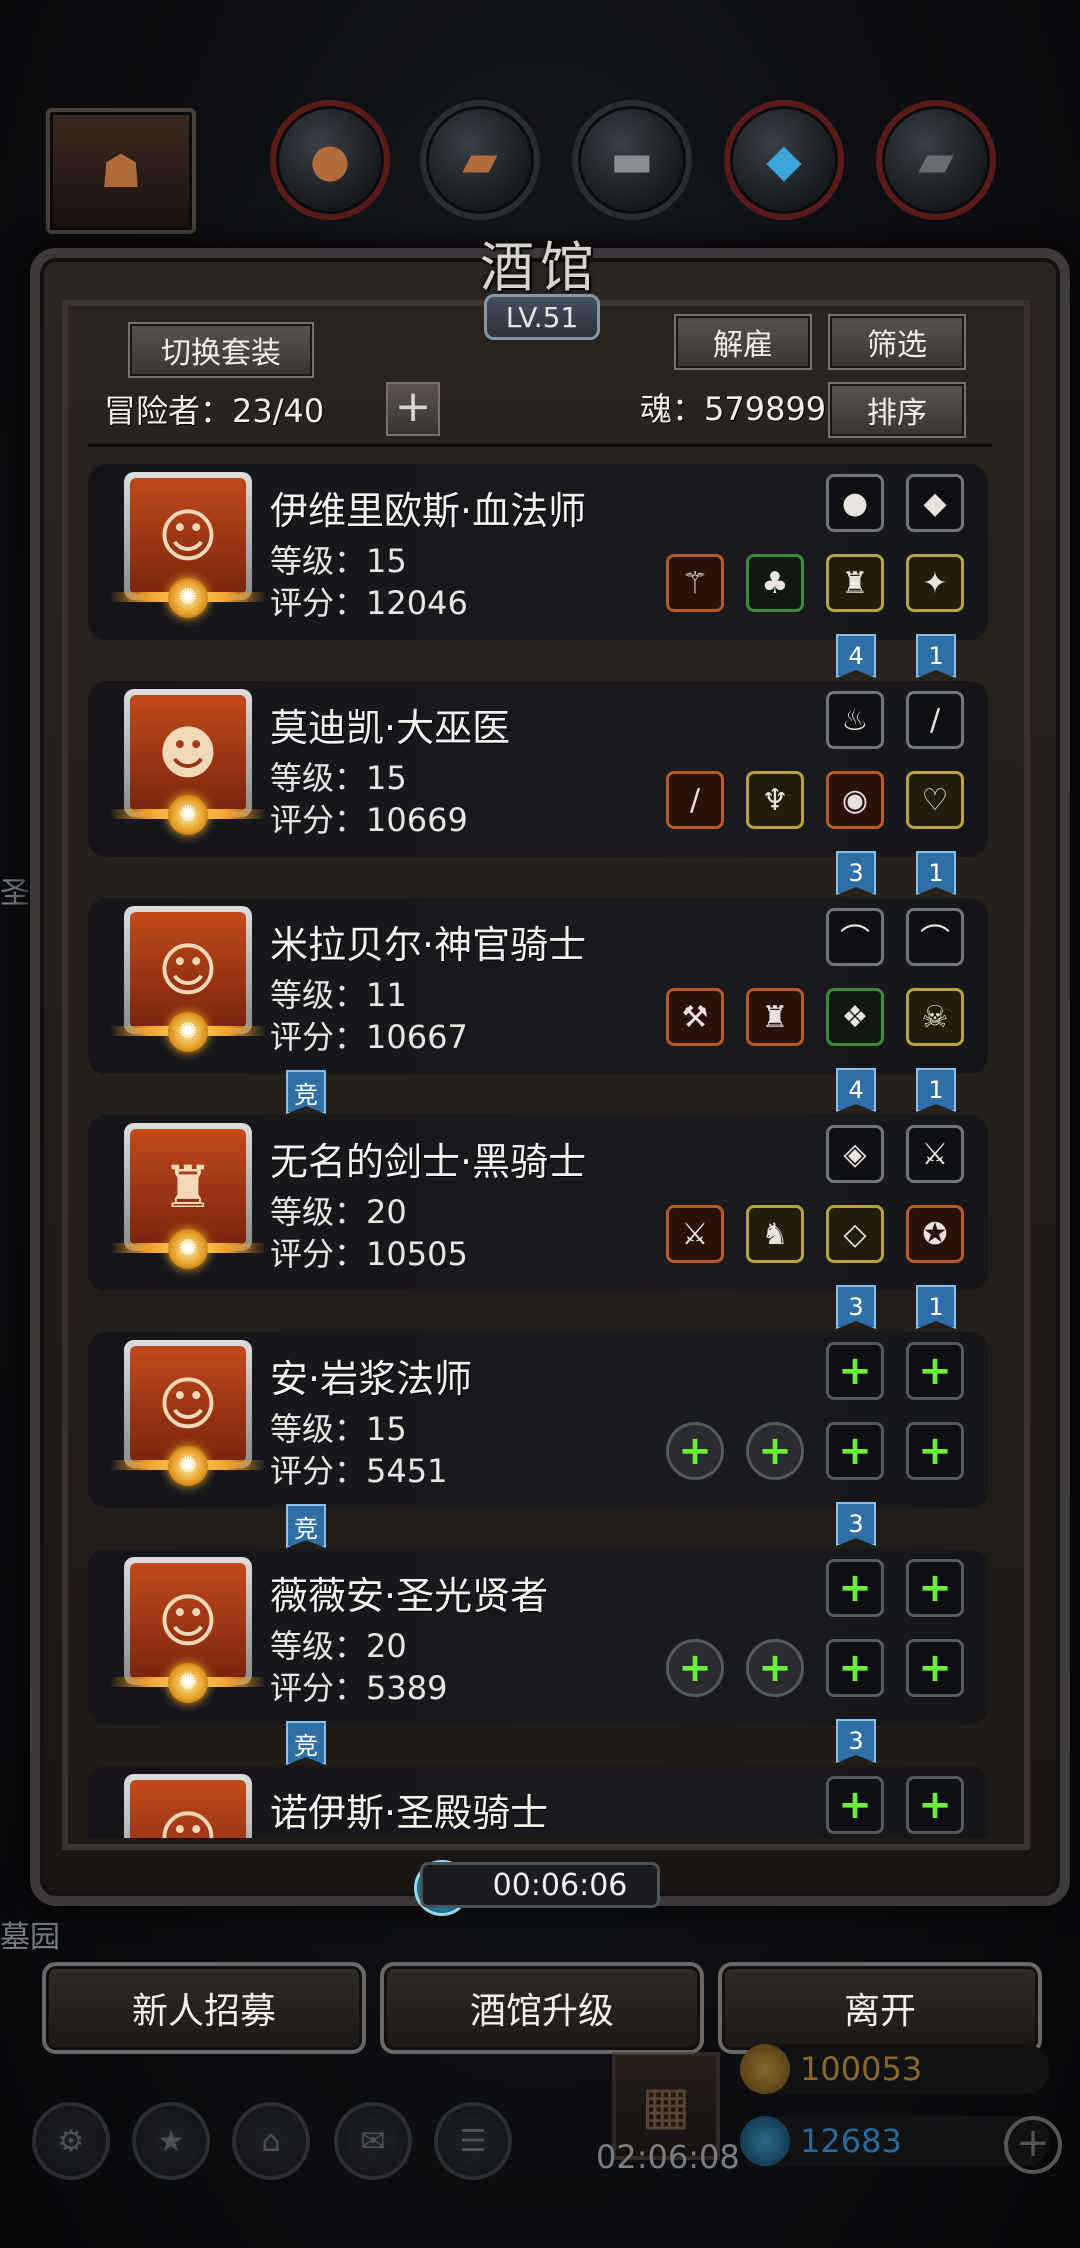 The image size is (1080, 2248). Describe the element at coordinates (695, 583) in the screenshot. I see `equipment-slot: ⚚` at that location.